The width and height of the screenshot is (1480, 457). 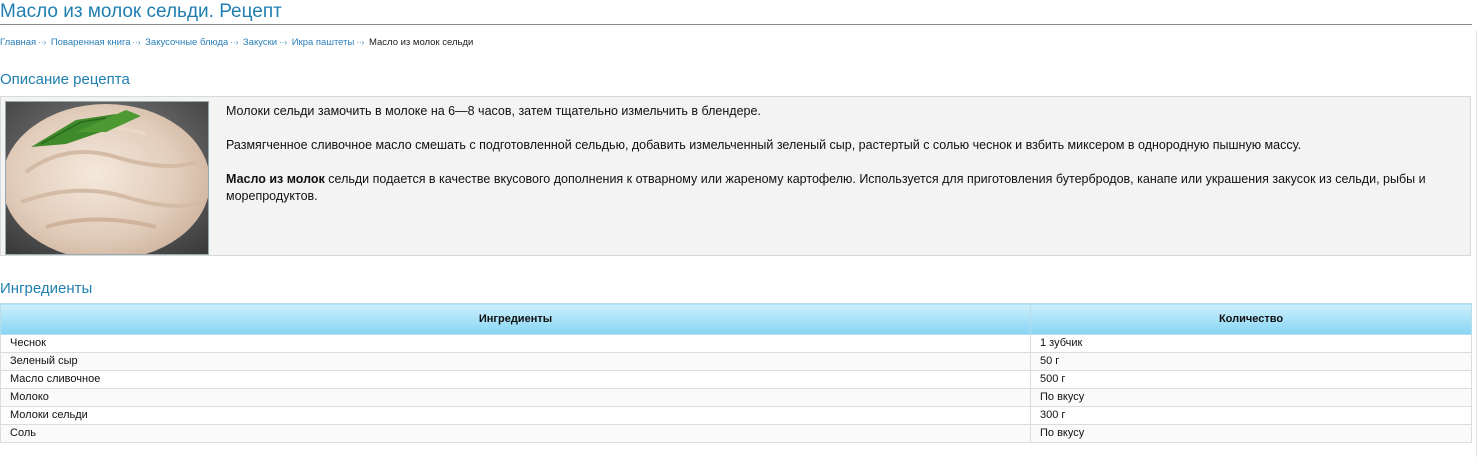 I want to click on table-row: Чеснок 1 зубчик, so click(x=736, y=343).